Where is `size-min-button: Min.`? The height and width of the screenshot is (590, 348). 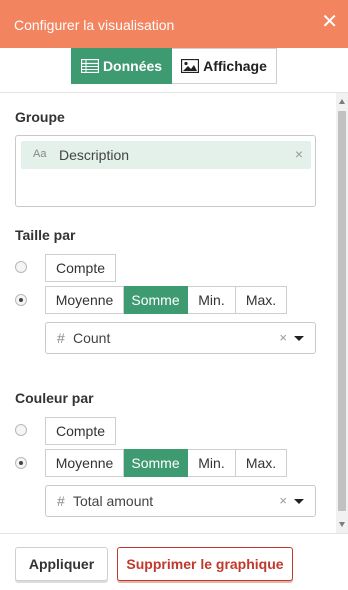
size-min-button: Min. is located at coordinates (212, 300).